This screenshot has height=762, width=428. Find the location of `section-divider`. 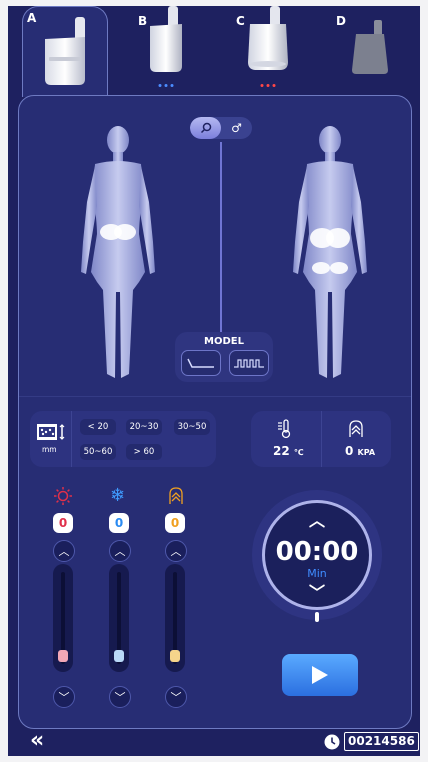

section-divider is located at coordinates (215, 396).